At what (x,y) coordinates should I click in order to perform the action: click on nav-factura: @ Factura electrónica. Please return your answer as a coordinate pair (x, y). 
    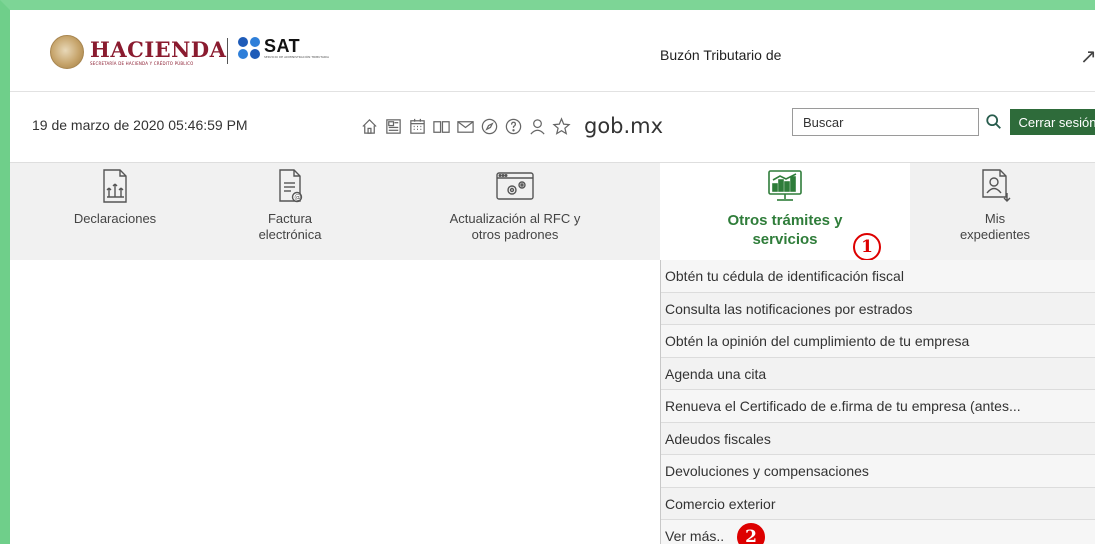
    Looking at the image, I should click on (290, 212).